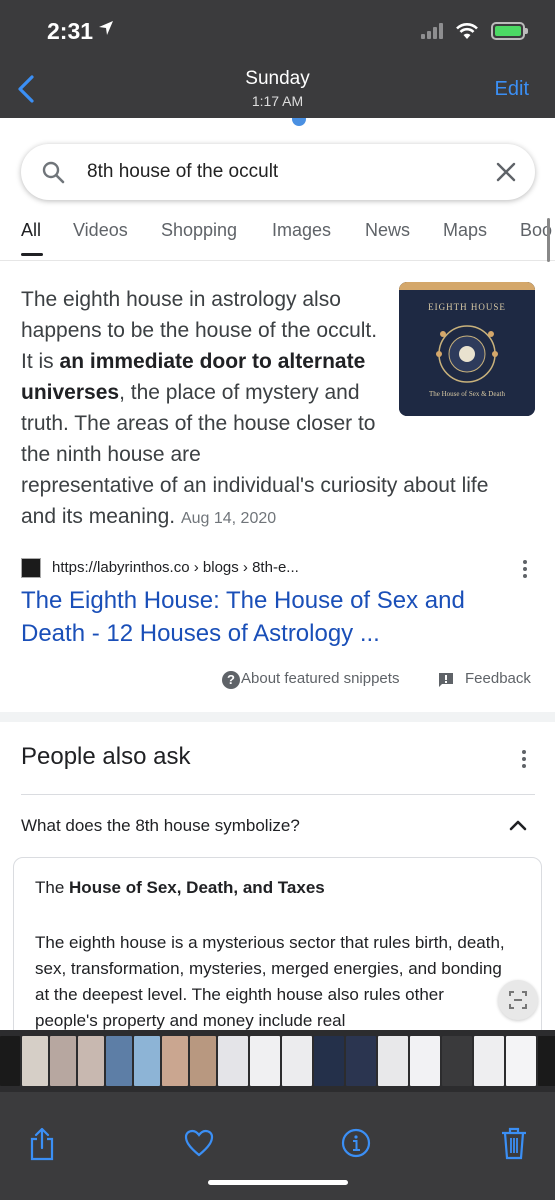 The height and width of the screenshot is (1200, 555). I want to click on heart-icon, so click(199, 1143).